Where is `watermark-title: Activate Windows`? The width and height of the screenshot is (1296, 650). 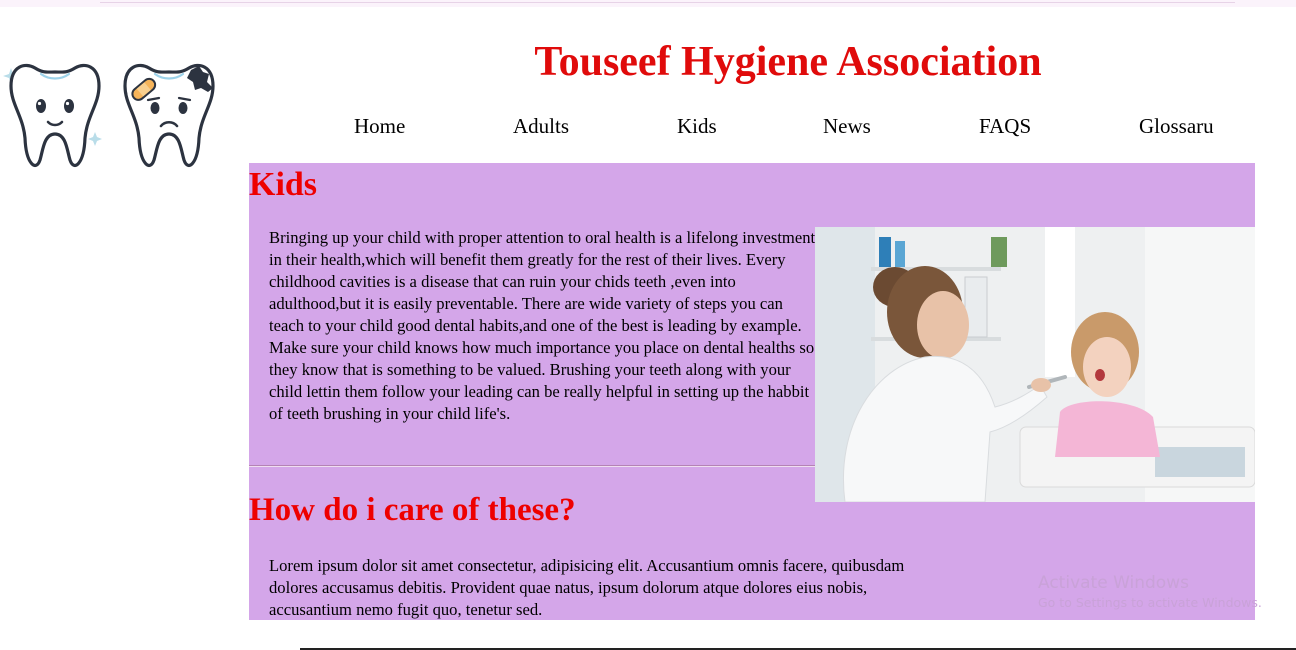
watermark-title: Activate Windows is located at coordinates (1113, 583).